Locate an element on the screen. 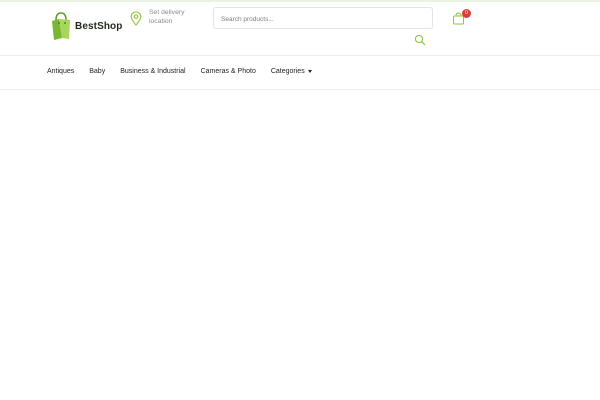 The image size is (600, 400). location-pin-icon is located at coordinates (136, 19).